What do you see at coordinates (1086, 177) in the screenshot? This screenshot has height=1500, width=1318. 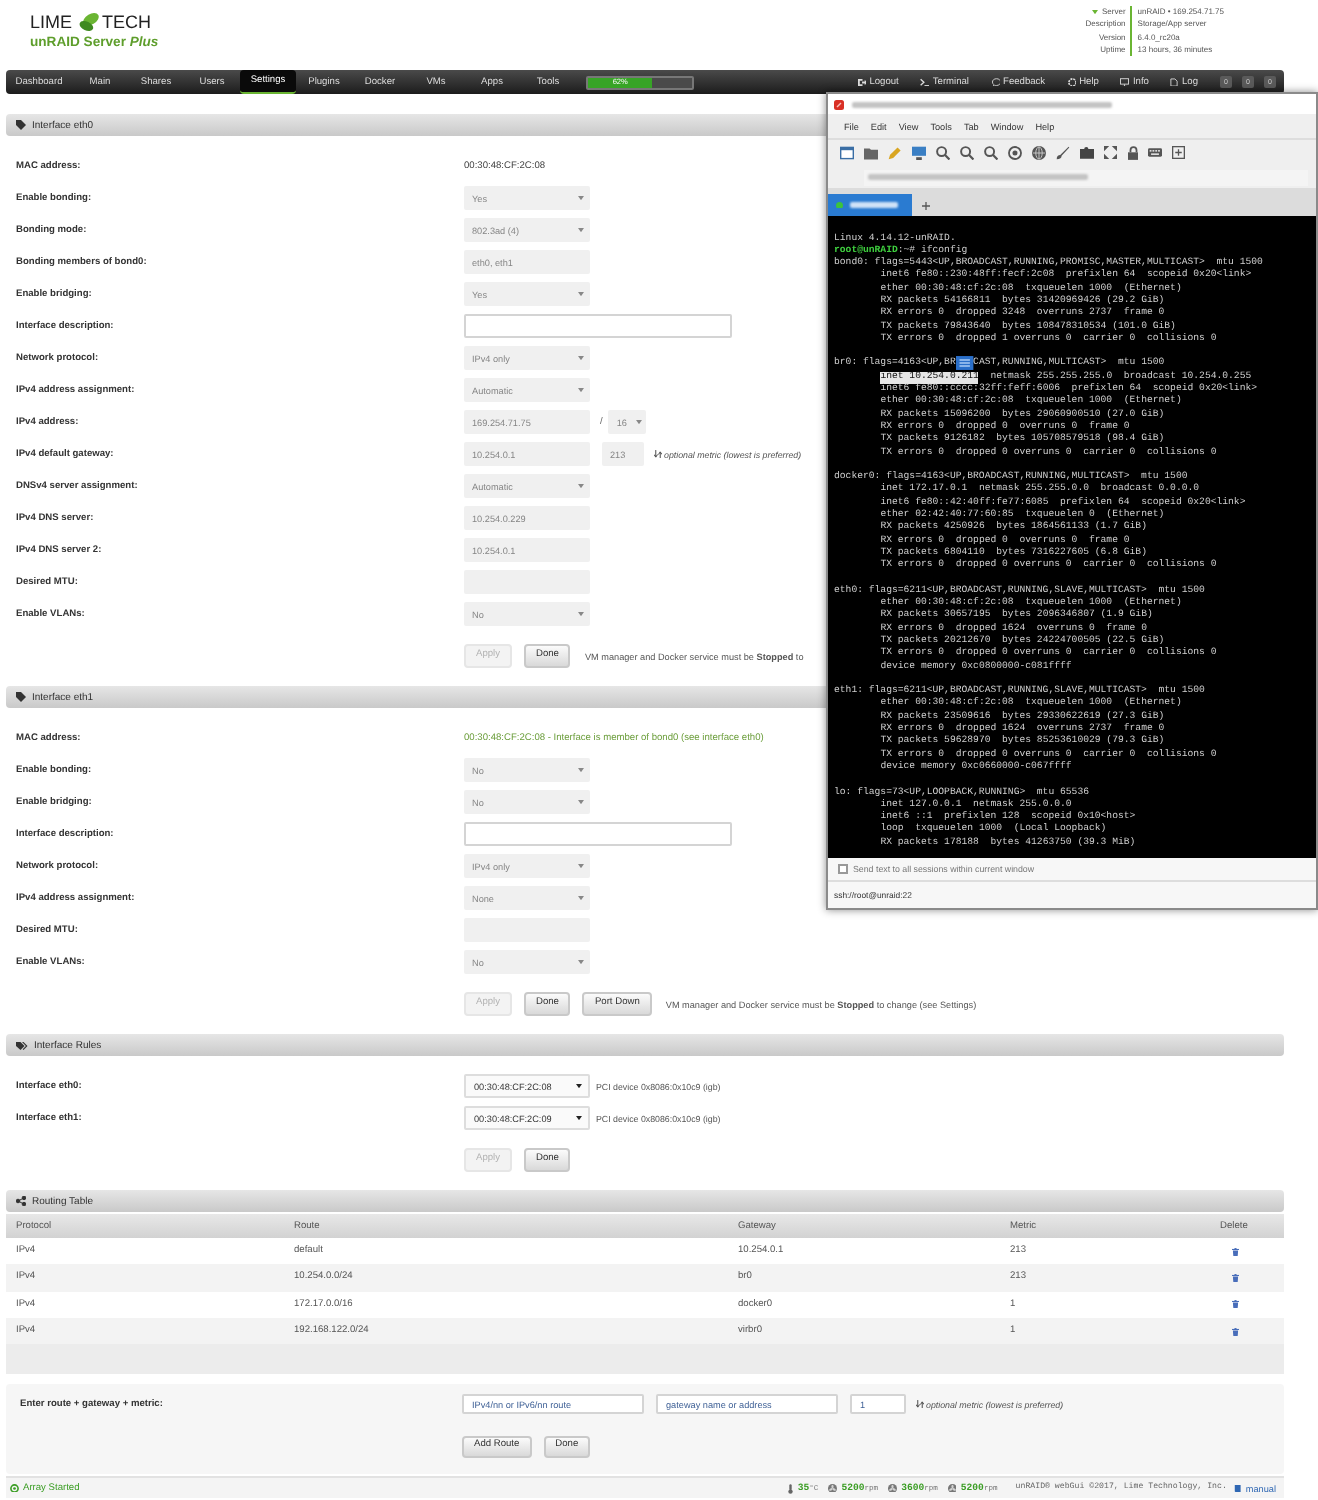 I see `address-field` at bounding box center [1086, 177].